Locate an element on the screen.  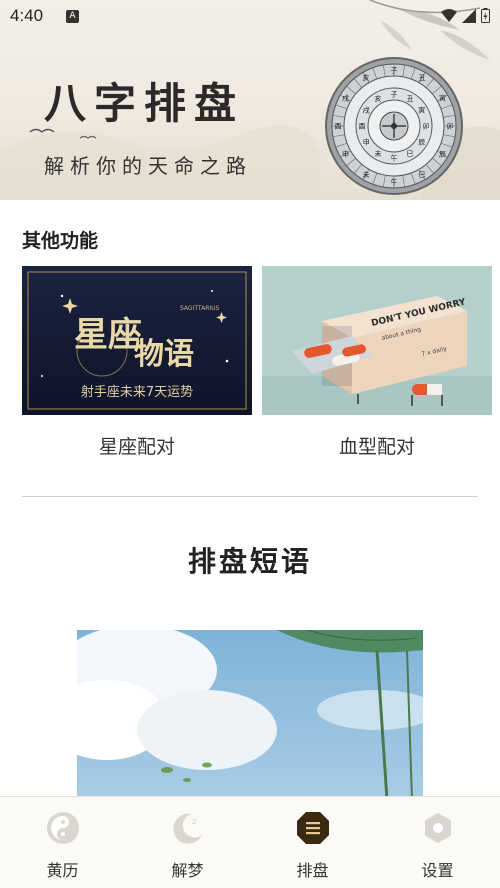
section-divider is located at coordinates (250, 496).